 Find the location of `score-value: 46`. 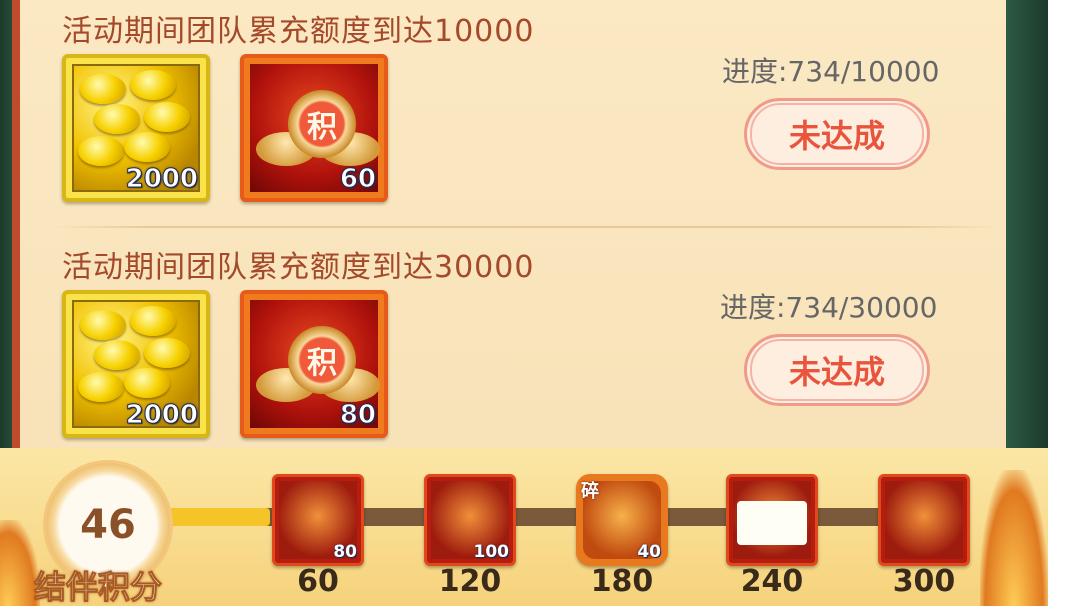

score-value: 46 is located at coordinates (108, 525).